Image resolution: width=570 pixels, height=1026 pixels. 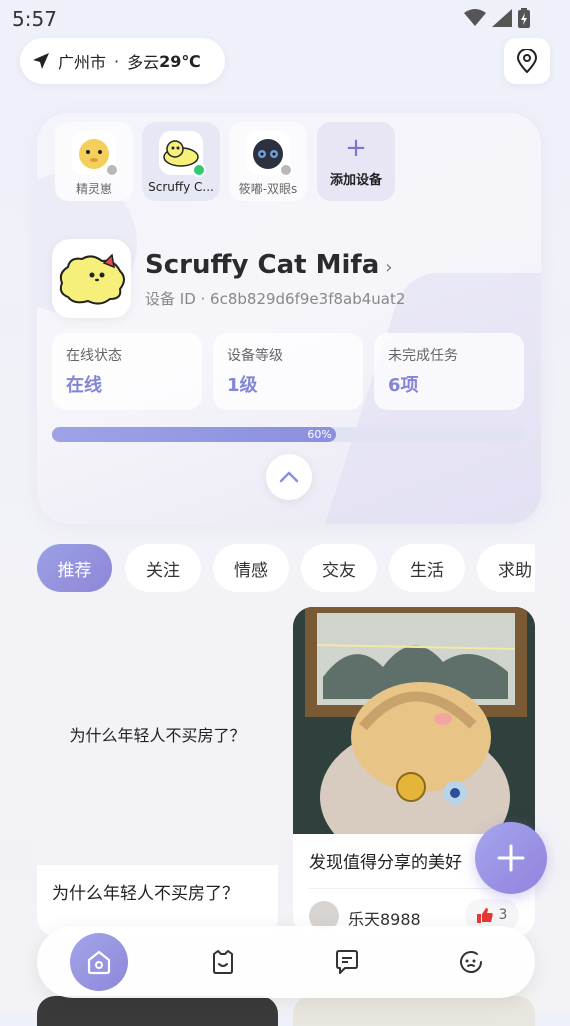 I want to click on tab-recommend: 推荐, so click(x=74, y=568).